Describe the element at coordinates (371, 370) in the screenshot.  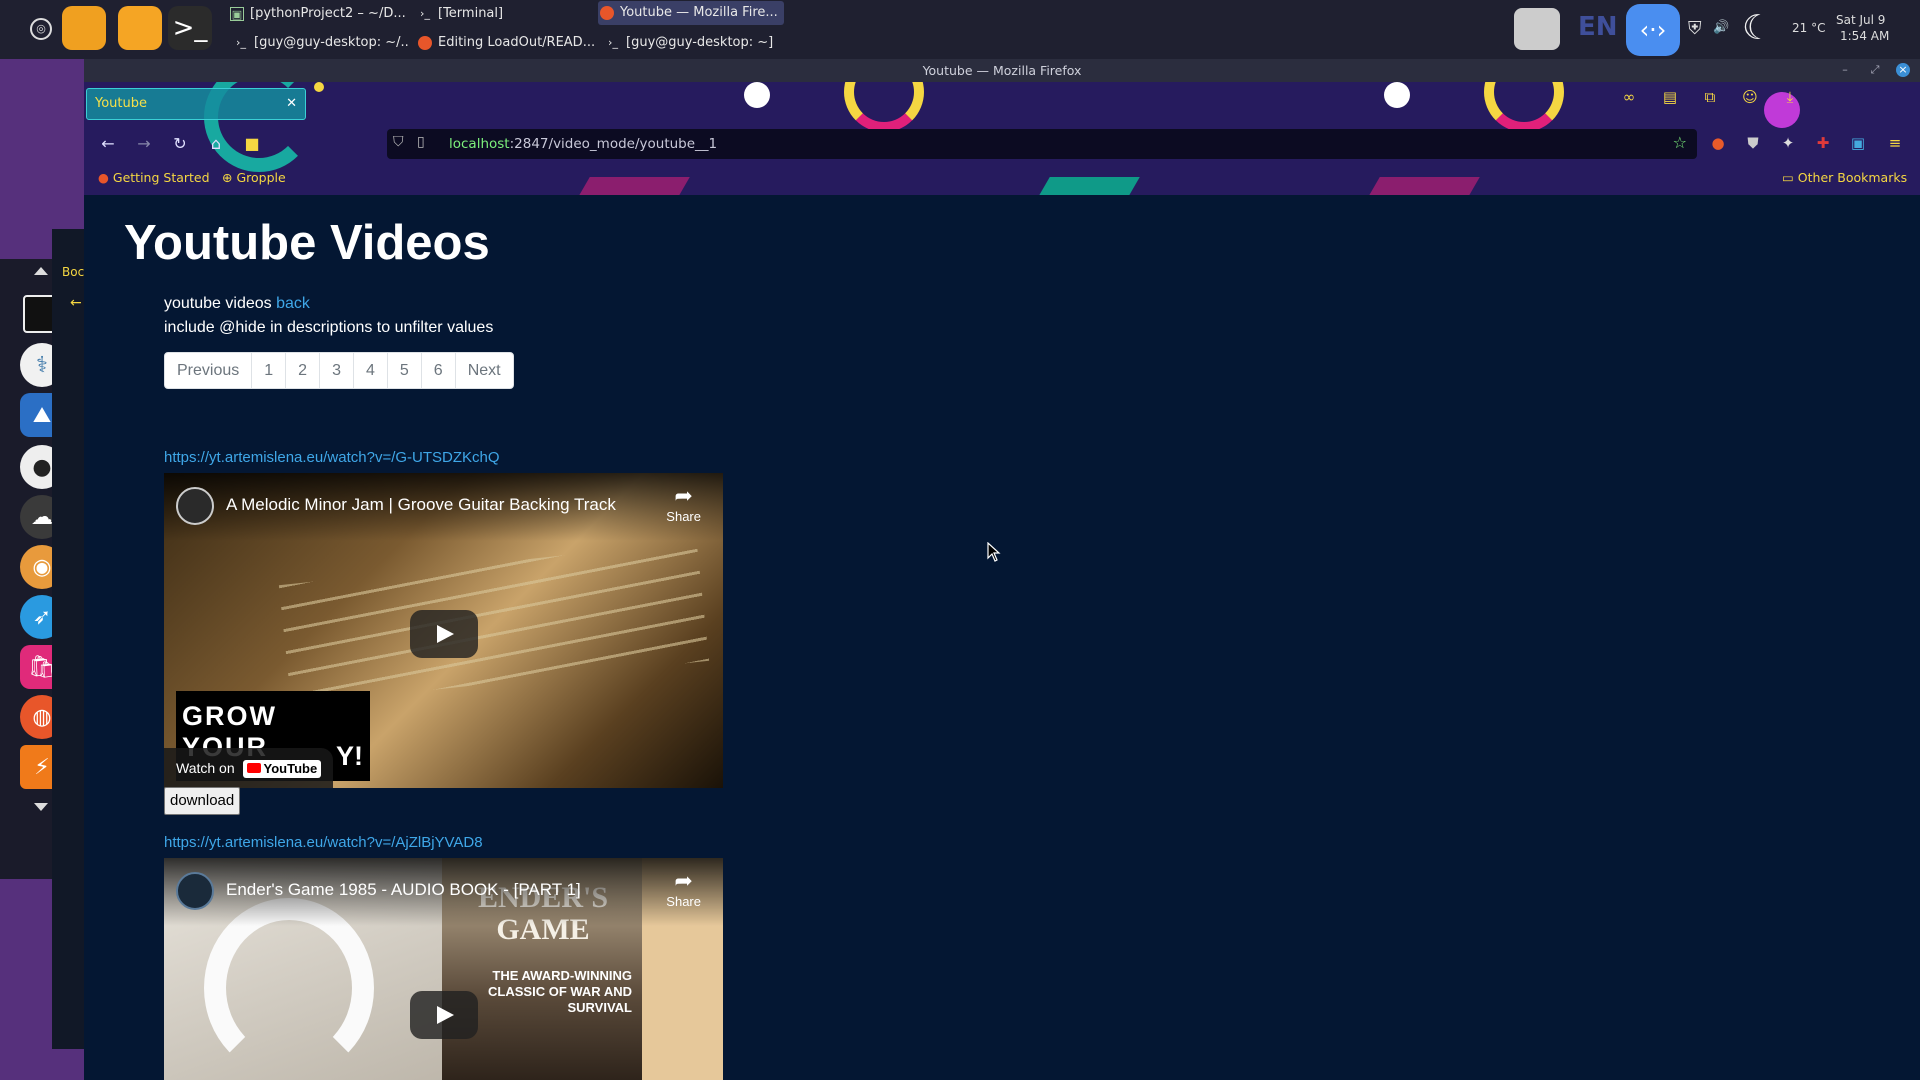
I see `pagination-page-4: 4` at that location.